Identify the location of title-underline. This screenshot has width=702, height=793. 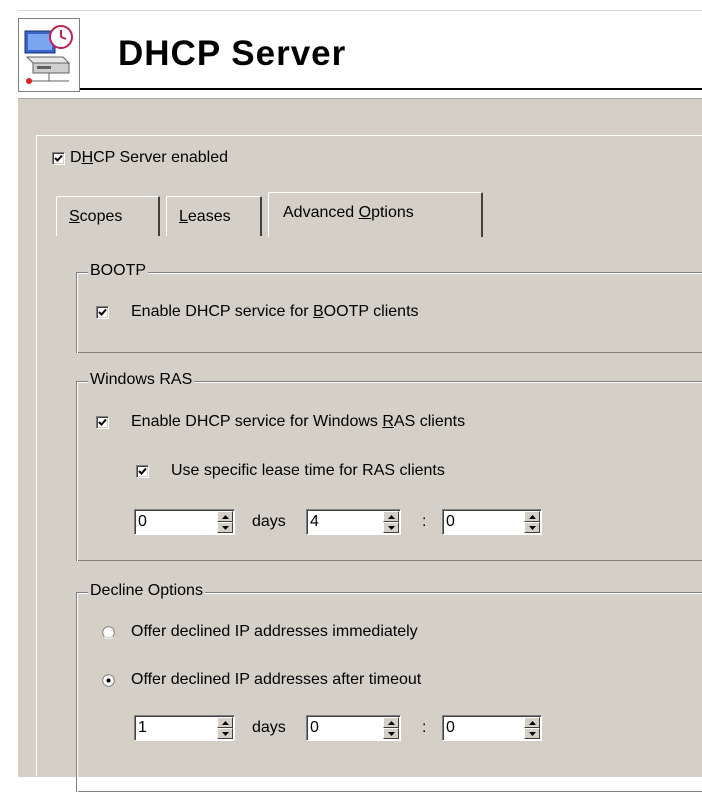
(391, 89).